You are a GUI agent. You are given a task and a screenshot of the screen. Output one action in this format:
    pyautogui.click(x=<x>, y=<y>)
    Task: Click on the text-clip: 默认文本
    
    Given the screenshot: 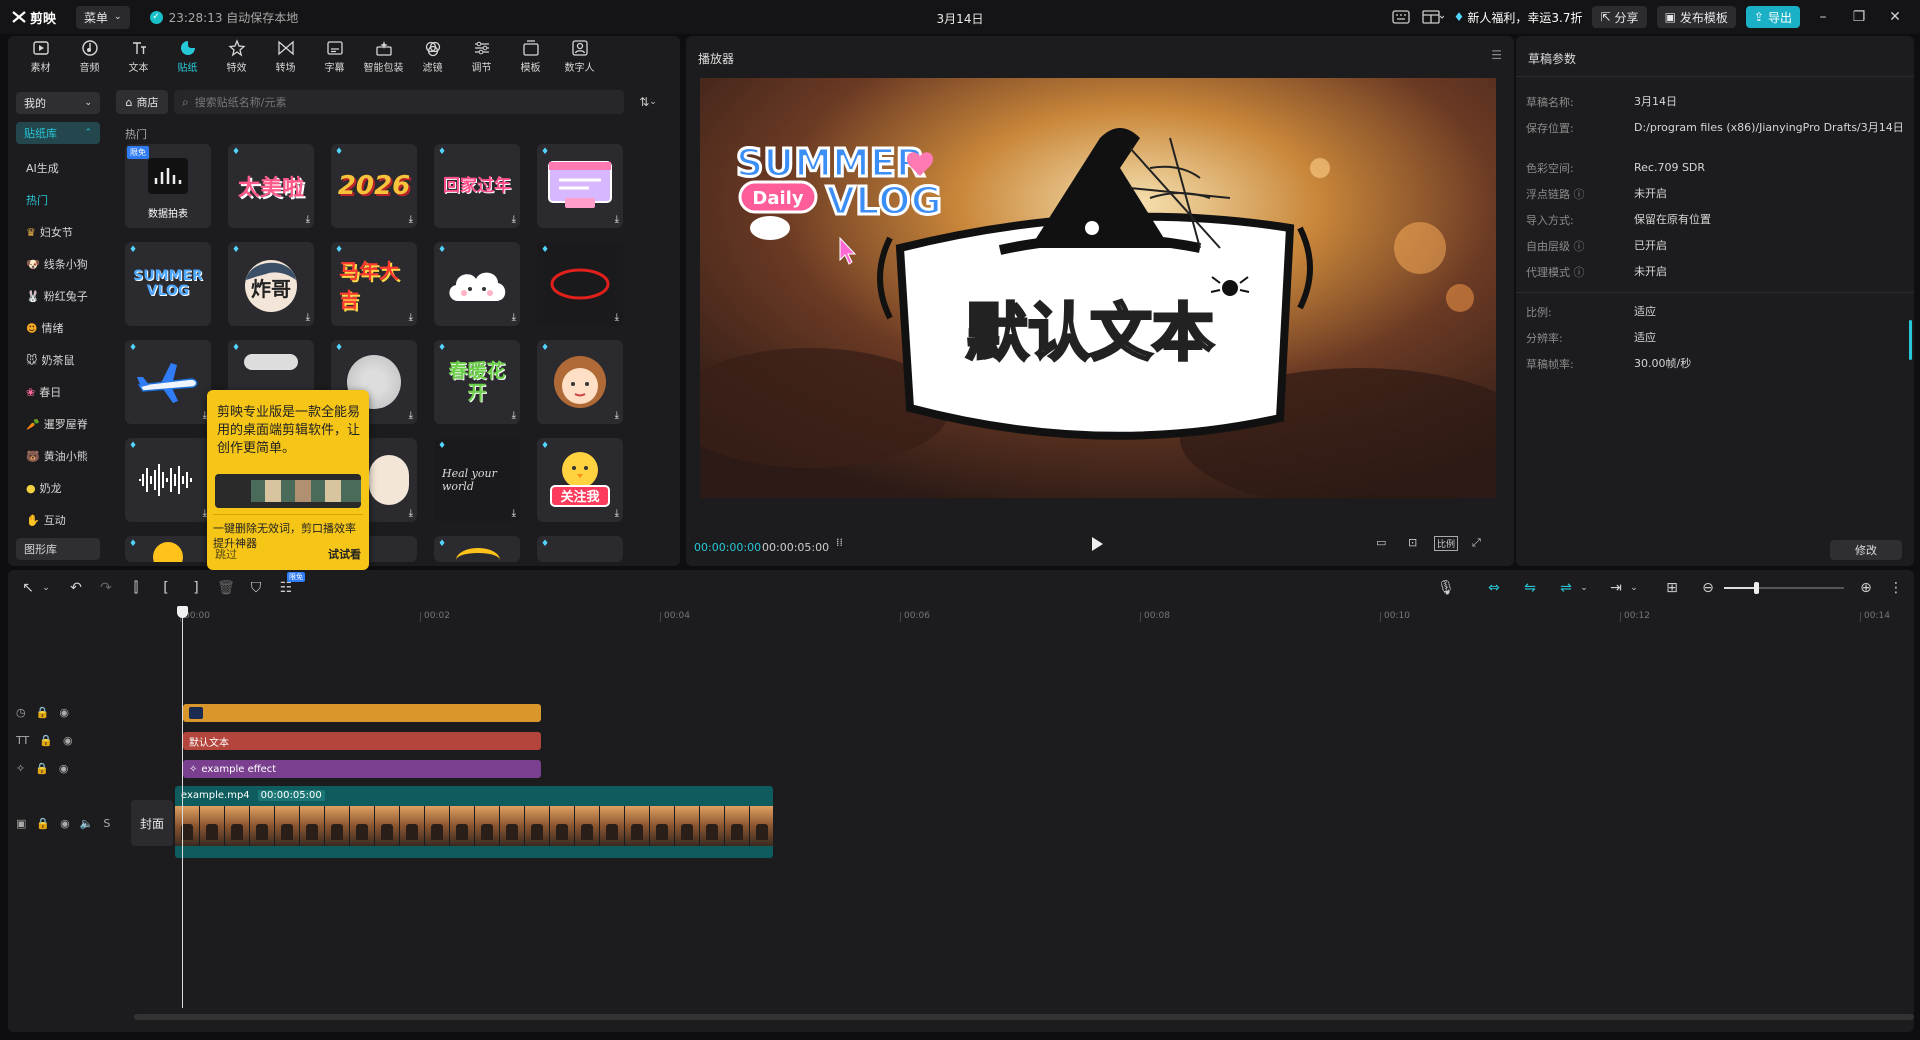 What is the action you would take?
    pyautogui.click(x=362, y=741)
    